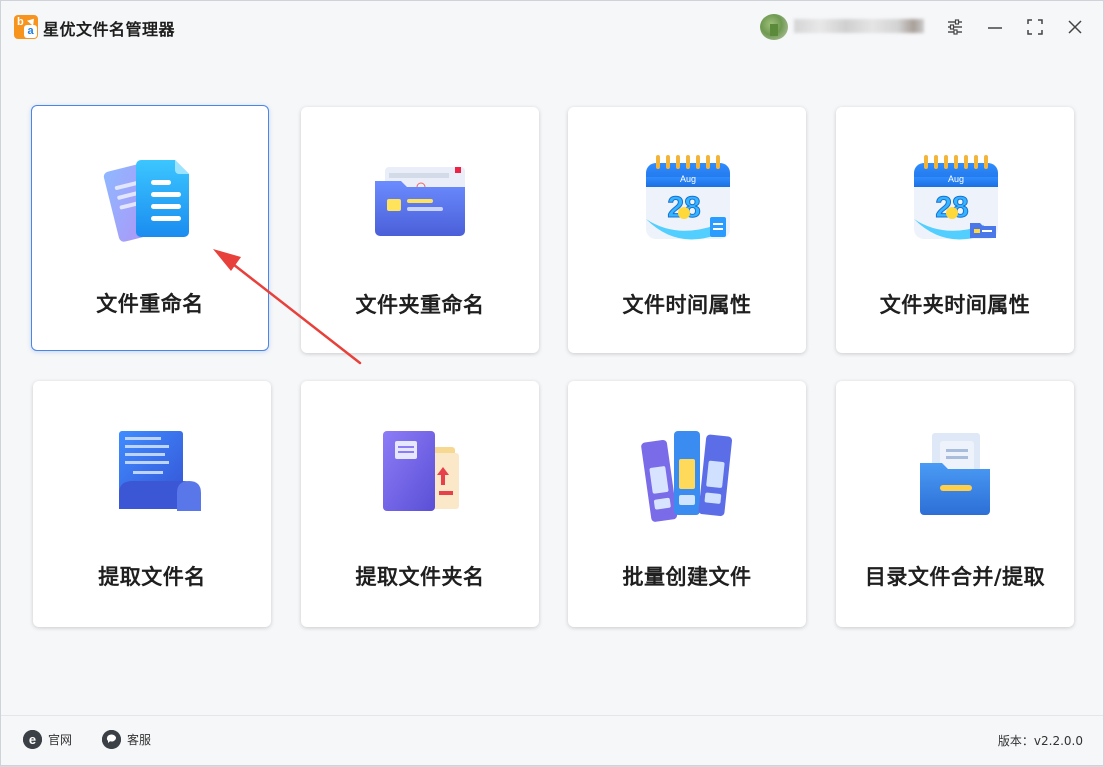 This screenshot has width=1104, height=767. I want to click on tool-card-merge-extract-directory-files: 目录文件合并/提取, so click(955, 504).